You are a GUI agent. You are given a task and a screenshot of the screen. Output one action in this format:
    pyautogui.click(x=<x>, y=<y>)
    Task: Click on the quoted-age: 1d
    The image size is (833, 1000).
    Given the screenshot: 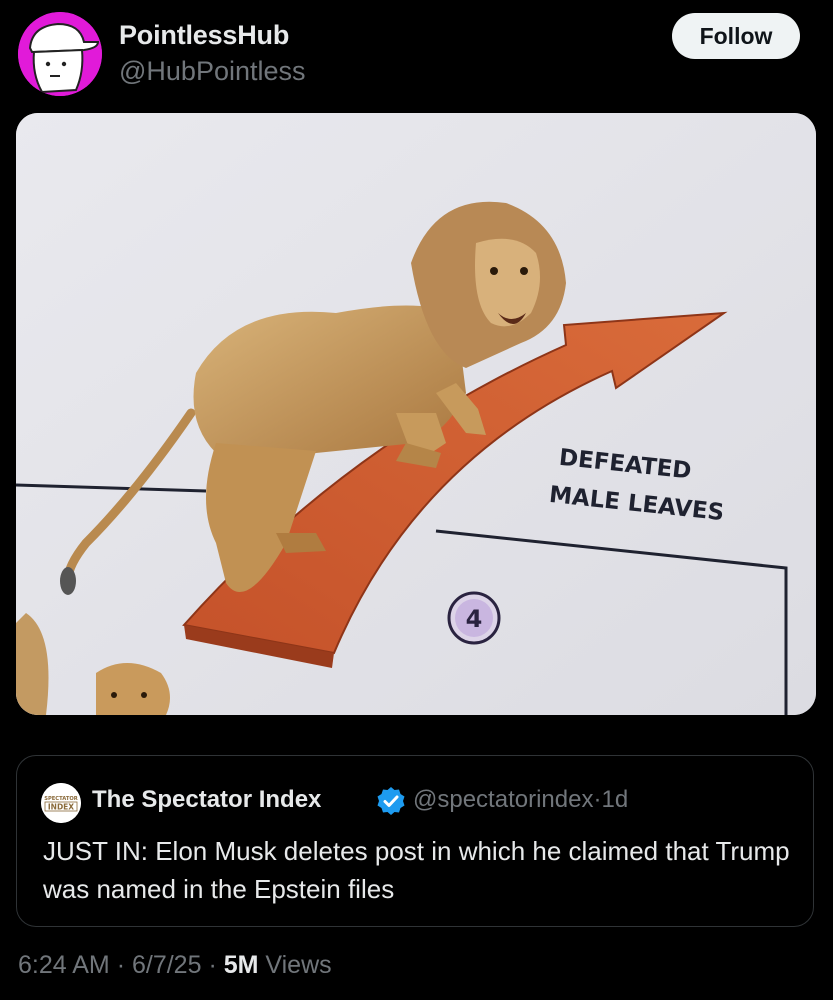 What is the action you would take?
    pyautogui.click(x=614, y=799)
    